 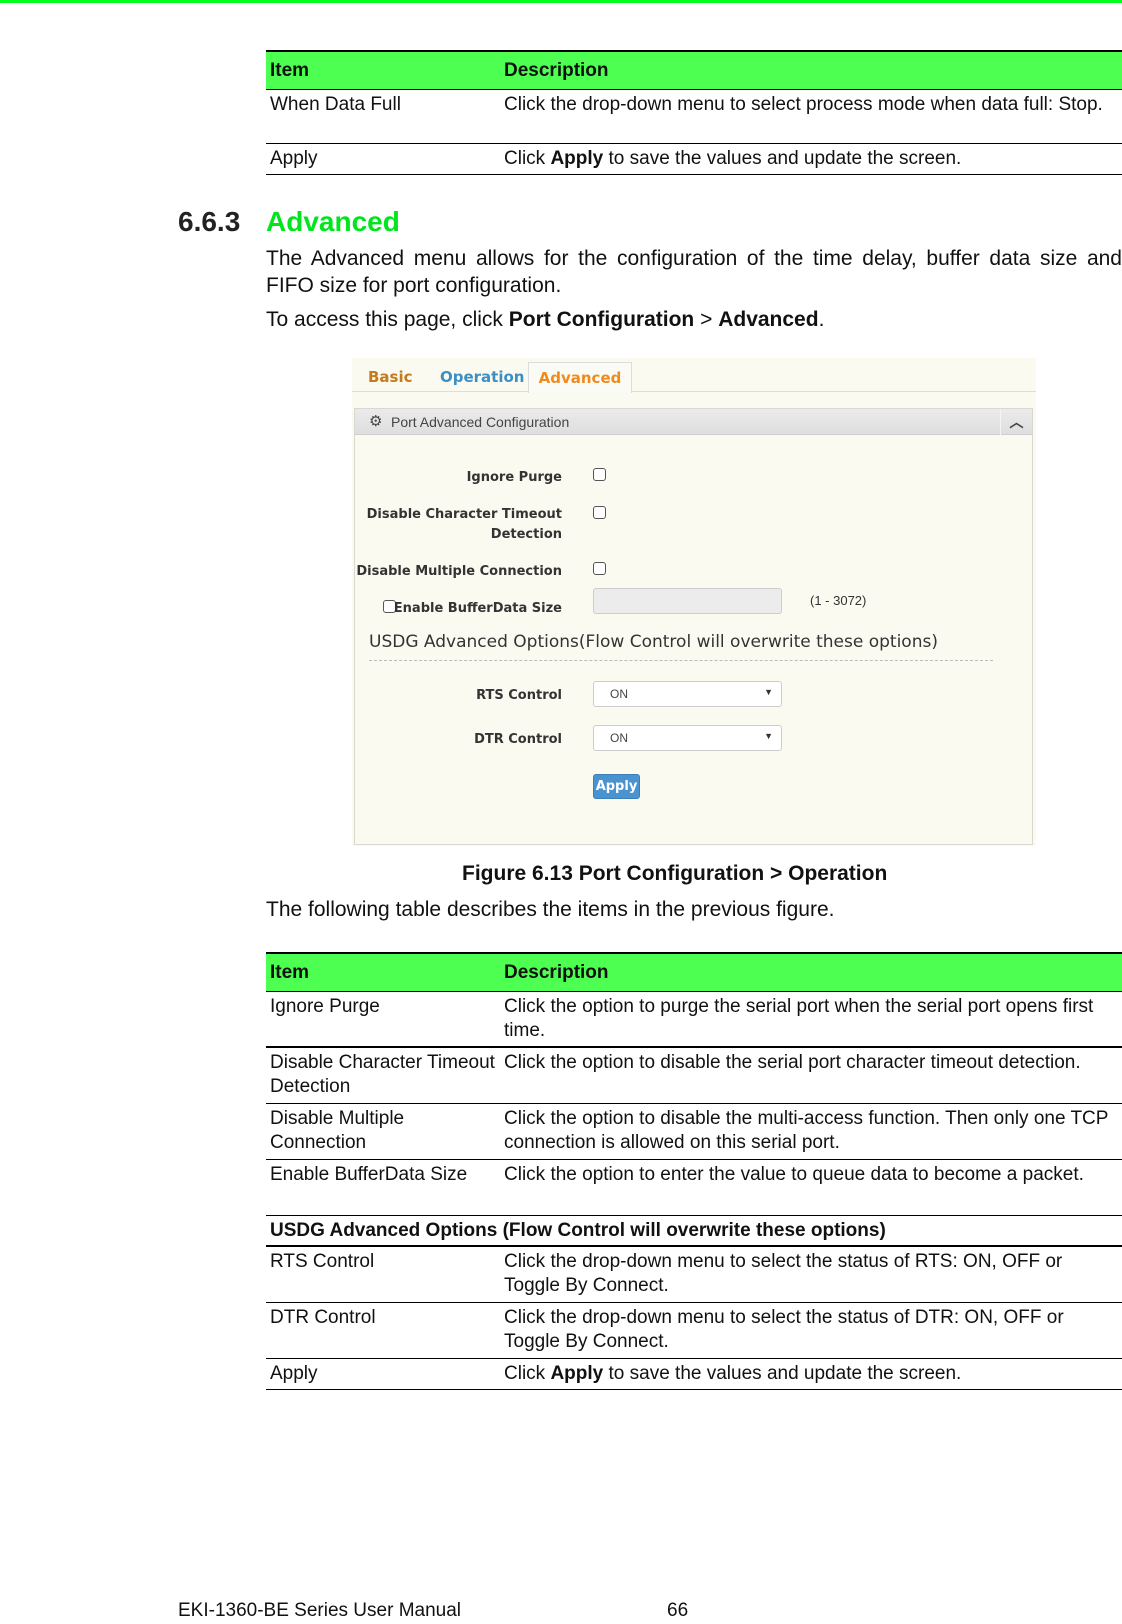 What do you see at coordinates (616, 786) in the screenshot?
I see `apply-button: Apply` at bounding box center [616, 786].